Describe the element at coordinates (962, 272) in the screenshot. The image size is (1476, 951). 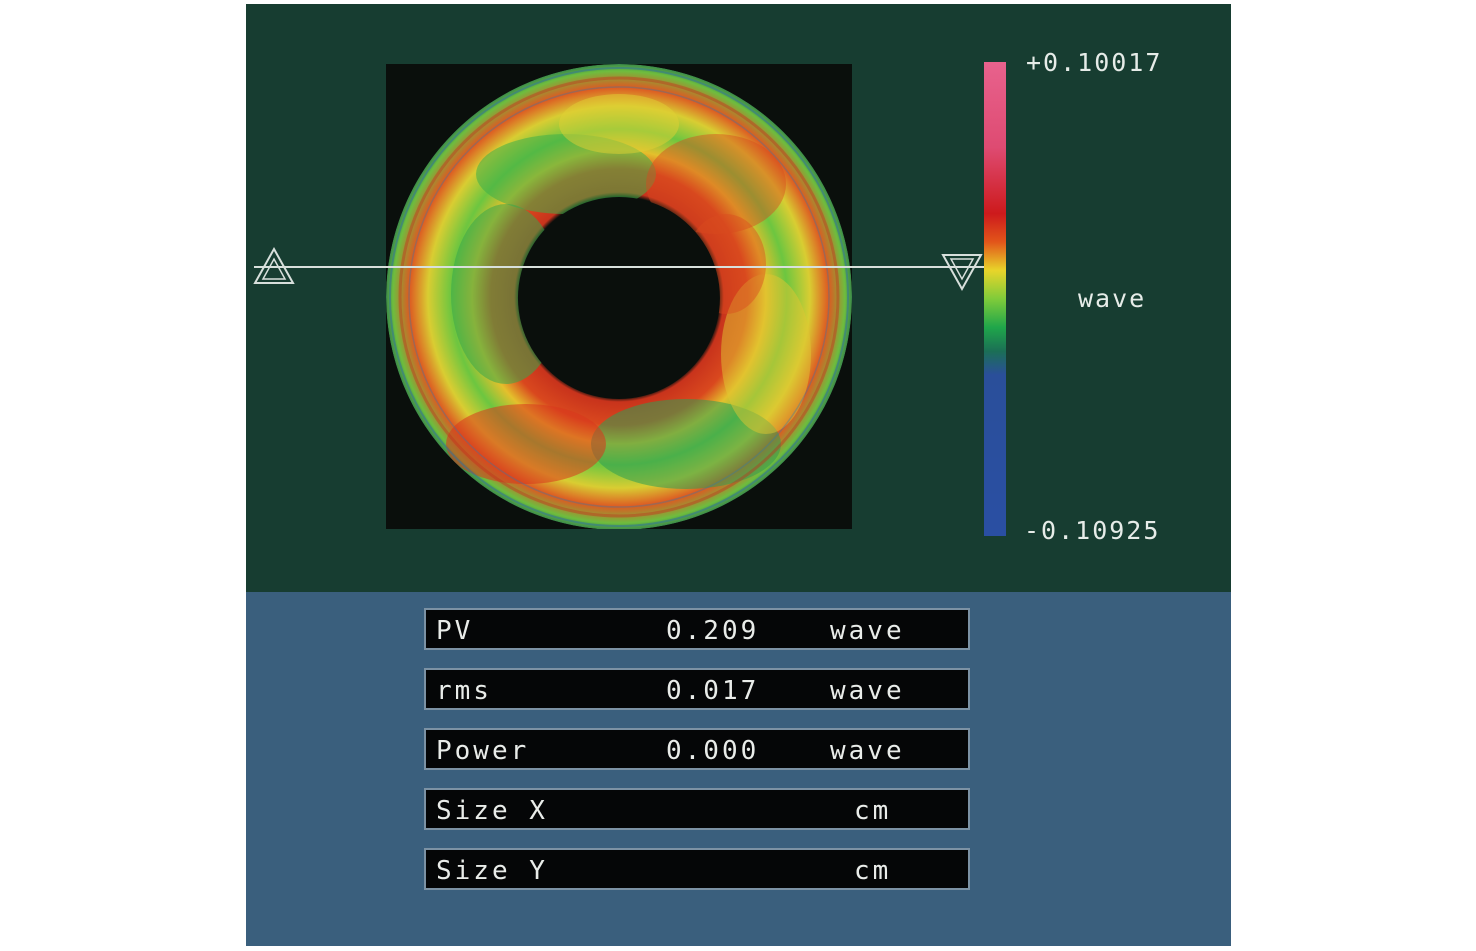
I see `down-triangle-icon` at that location.